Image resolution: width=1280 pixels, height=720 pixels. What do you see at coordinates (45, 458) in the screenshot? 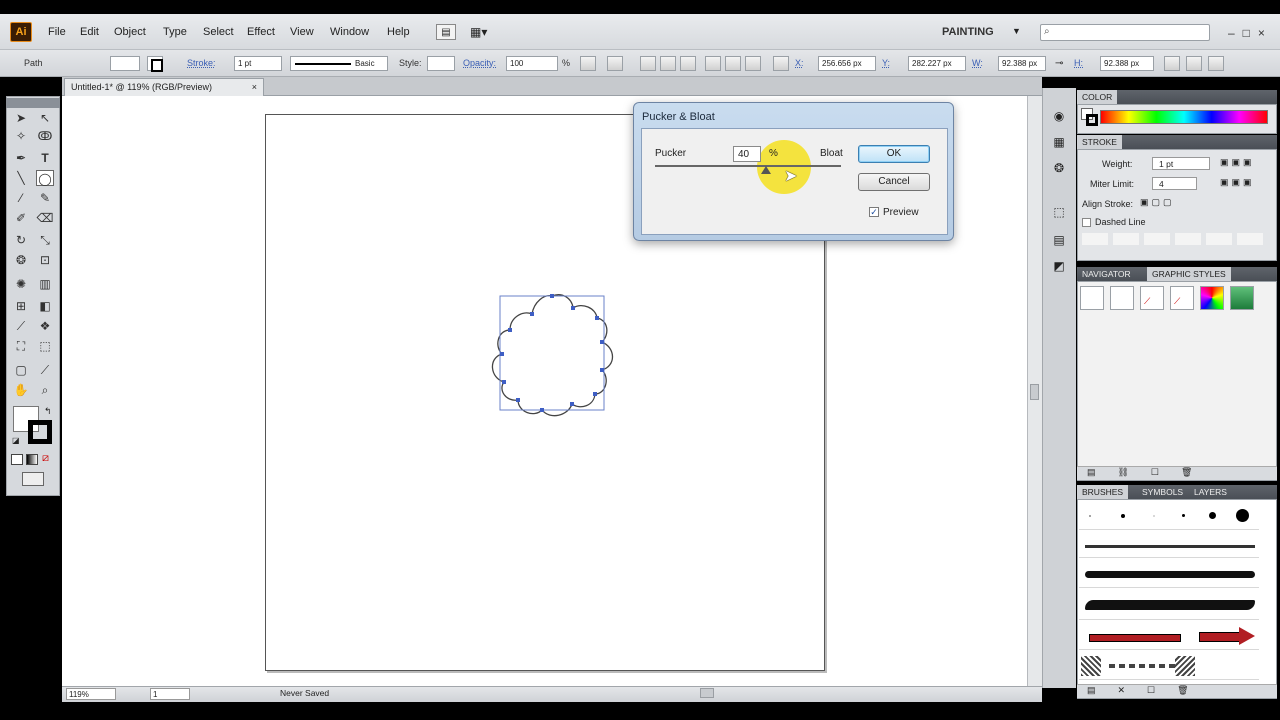
I see `none-mode-icon: ⧄` at bounding box center [45, 458].